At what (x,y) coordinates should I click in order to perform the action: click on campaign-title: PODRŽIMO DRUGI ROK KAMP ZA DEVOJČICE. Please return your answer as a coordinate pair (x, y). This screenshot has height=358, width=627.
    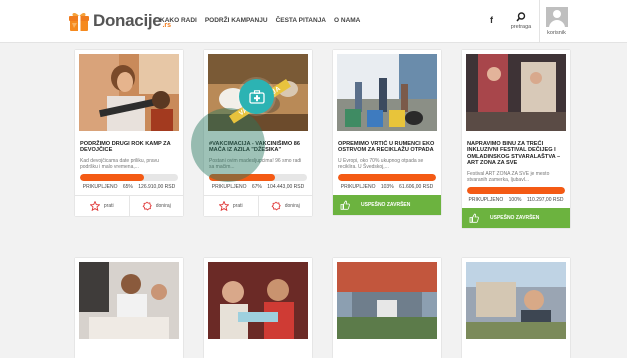
    Looking at the image, I should click on (129, 147).